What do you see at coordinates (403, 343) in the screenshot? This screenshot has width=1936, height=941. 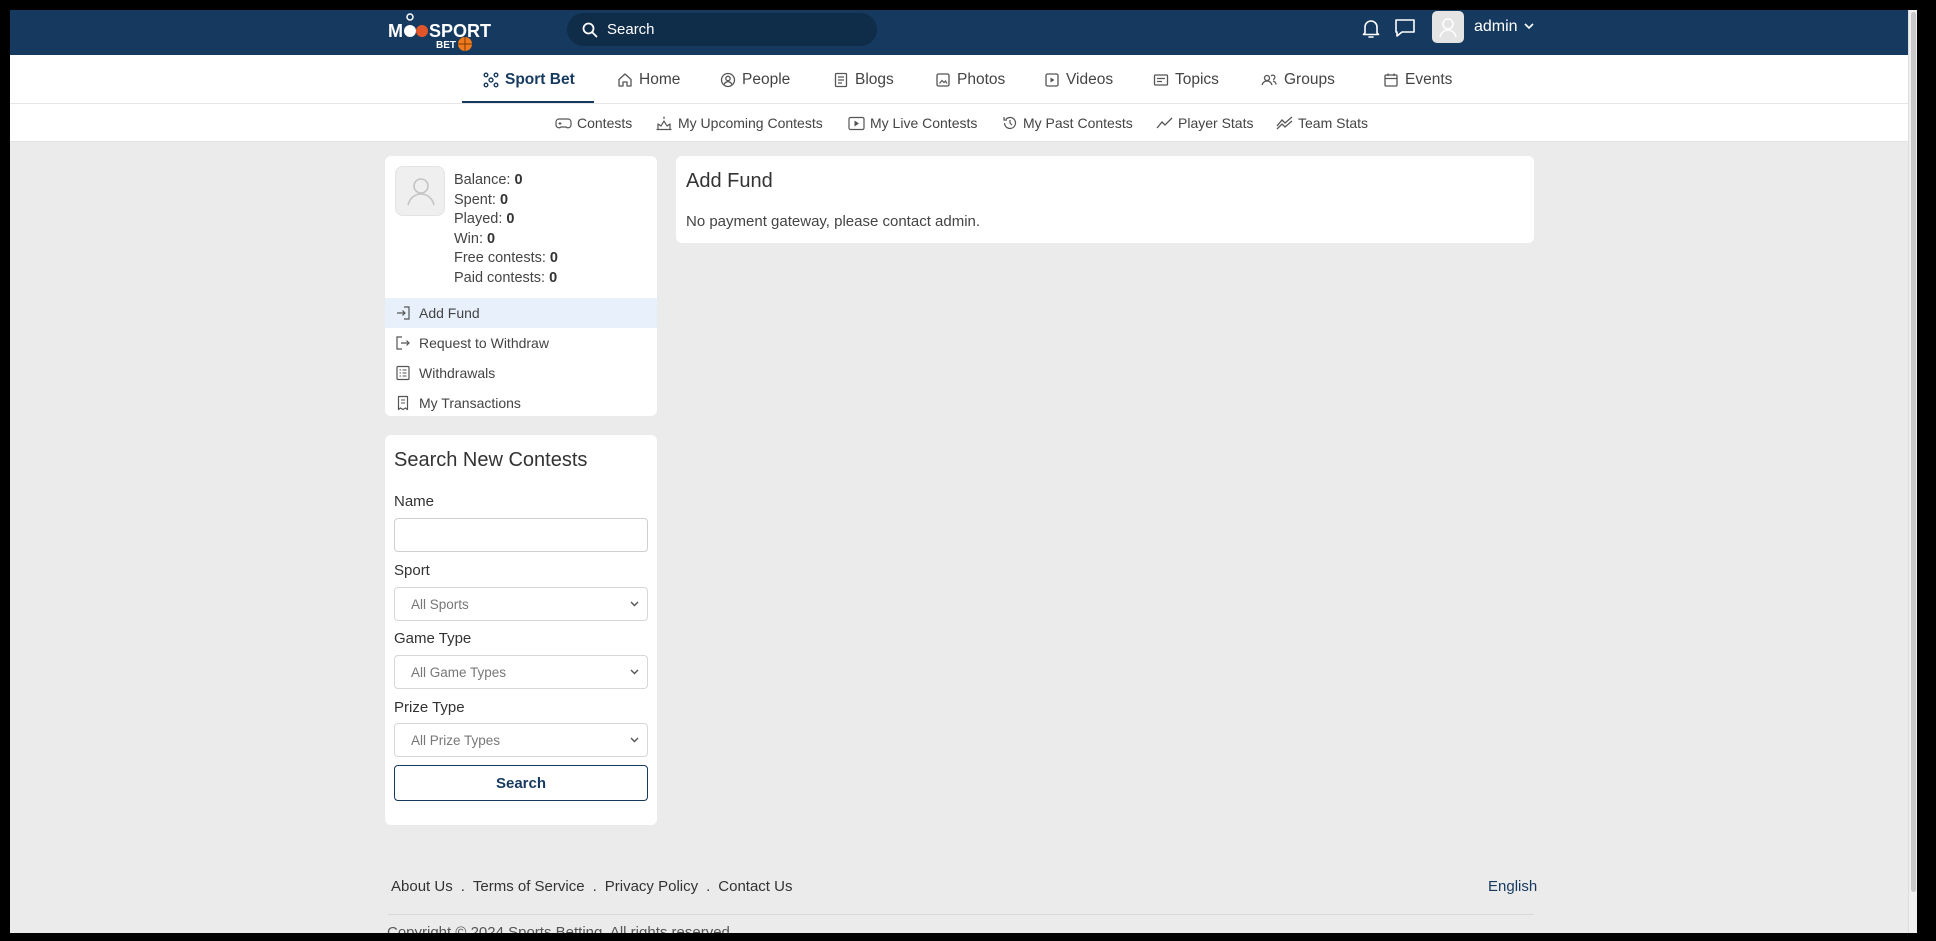 I see `logout-icon` at bounding box center [403, 343].